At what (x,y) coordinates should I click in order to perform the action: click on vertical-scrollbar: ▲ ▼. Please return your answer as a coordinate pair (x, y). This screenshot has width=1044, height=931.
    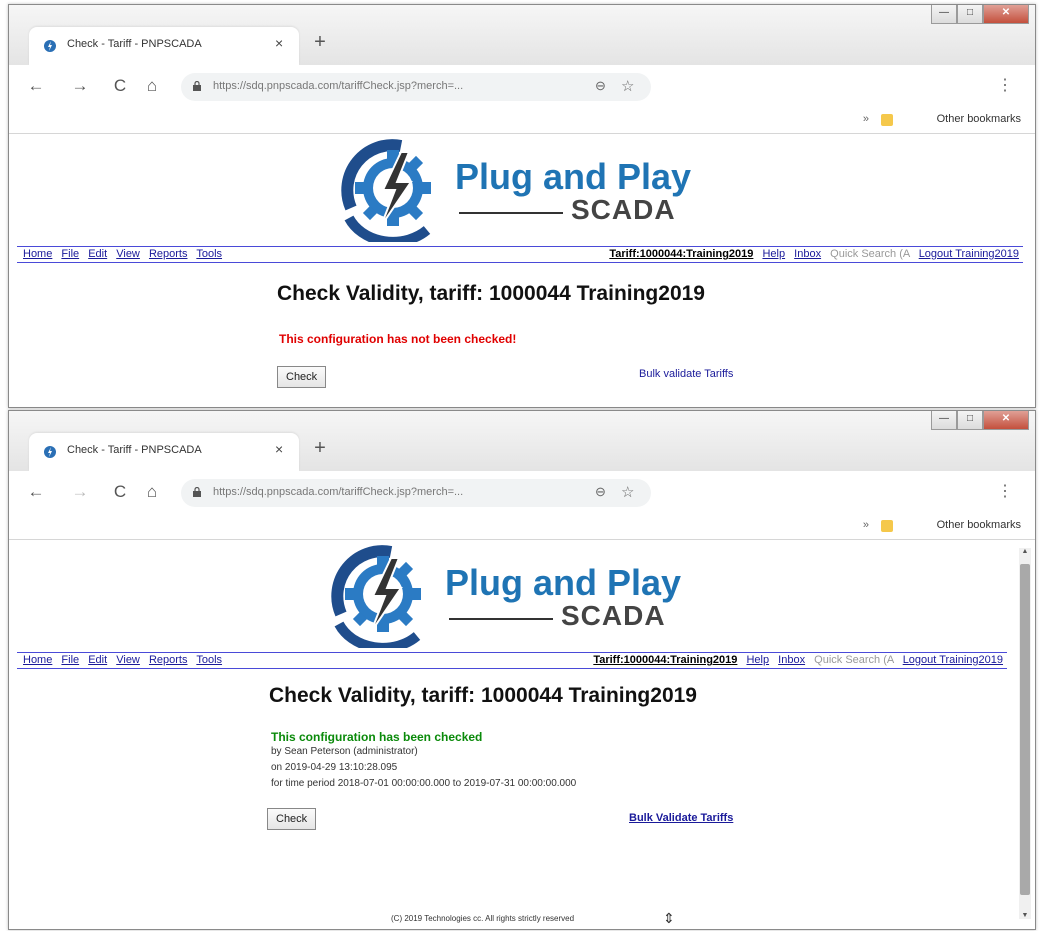
    Looking at the image, I should click on (1025, 733).